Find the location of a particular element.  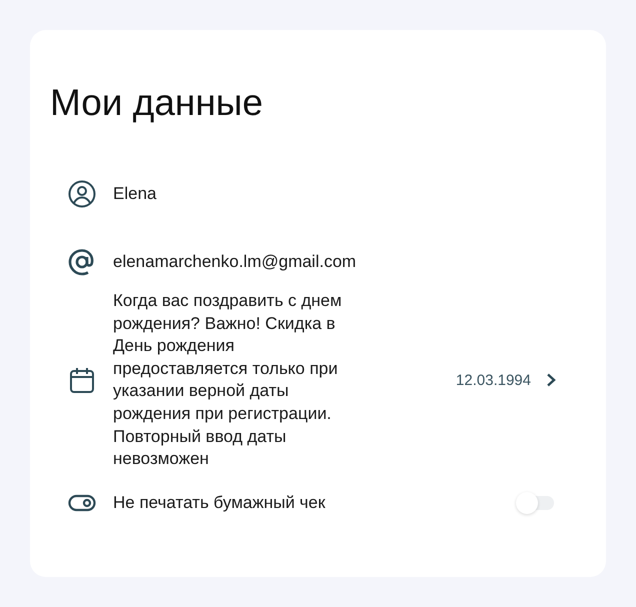

page-title: Мои данные is located at coordinates (157, 103).